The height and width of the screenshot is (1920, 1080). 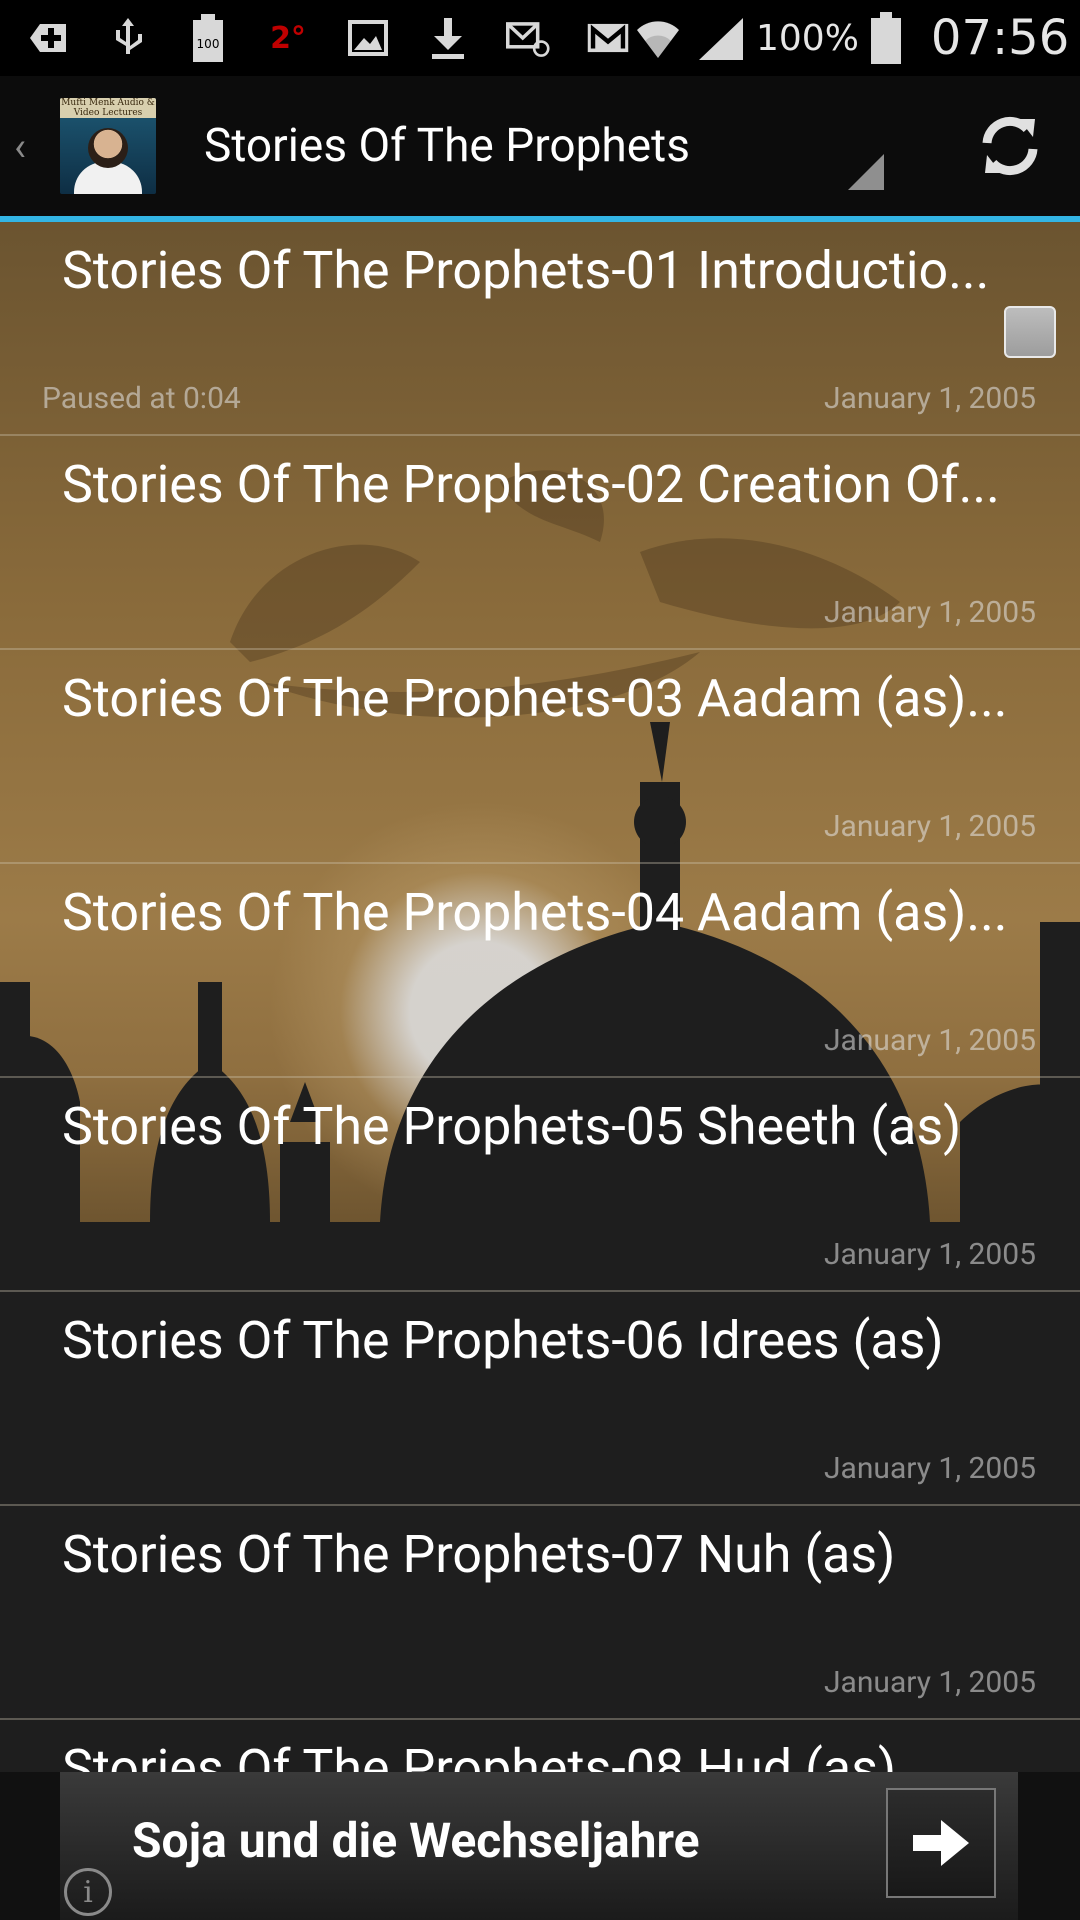 What do you see at coordinates (368, 38) in the screenshot?
I see `gallery-icon` at bounding box center [368, 38].